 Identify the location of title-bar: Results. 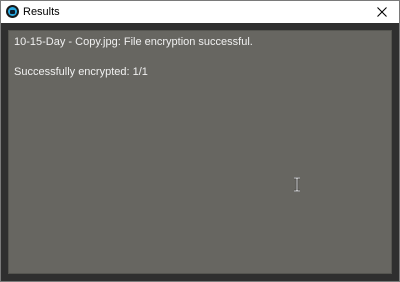
(200, 12).